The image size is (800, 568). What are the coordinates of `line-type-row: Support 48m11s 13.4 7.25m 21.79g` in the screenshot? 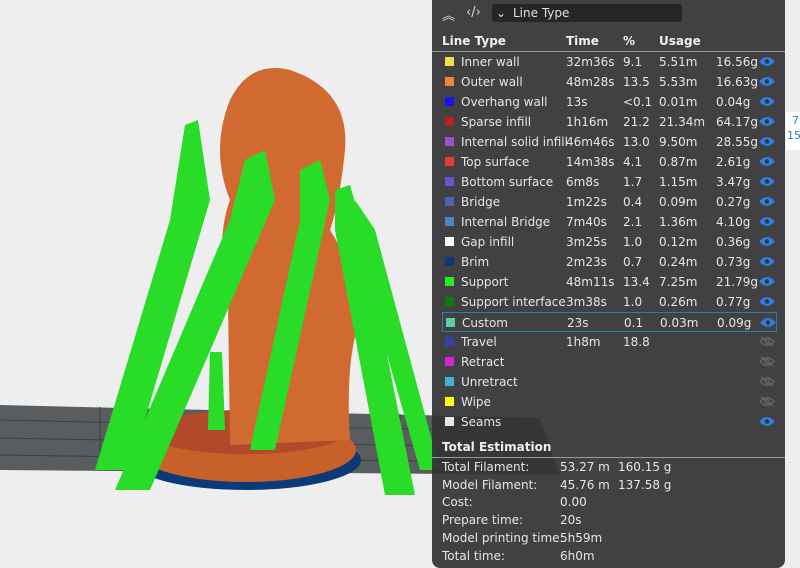 It's located at (608, 282).